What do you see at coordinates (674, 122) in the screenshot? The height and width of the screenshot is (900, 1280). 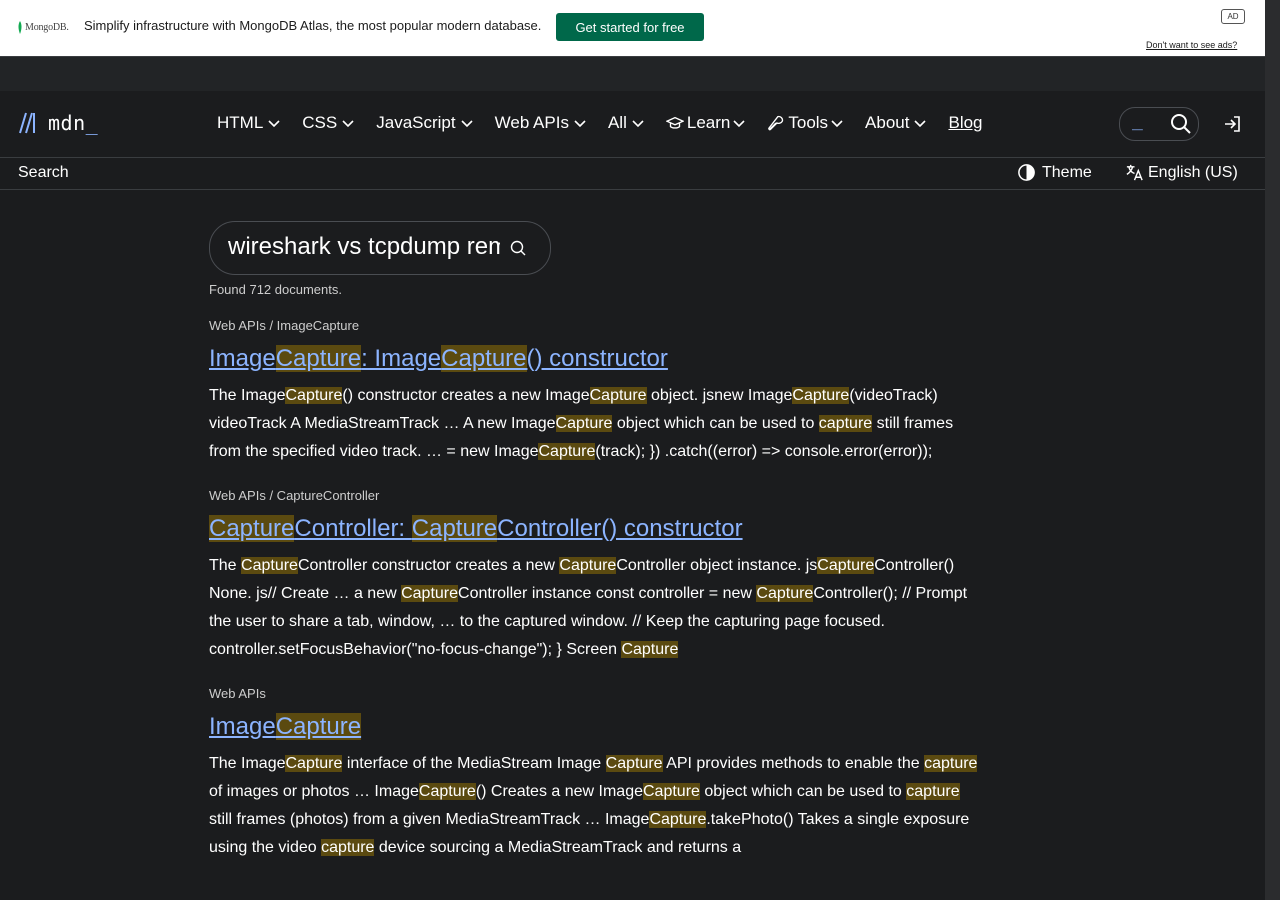 I see `graduation-cap-icon` at bounding box center [674, 122].